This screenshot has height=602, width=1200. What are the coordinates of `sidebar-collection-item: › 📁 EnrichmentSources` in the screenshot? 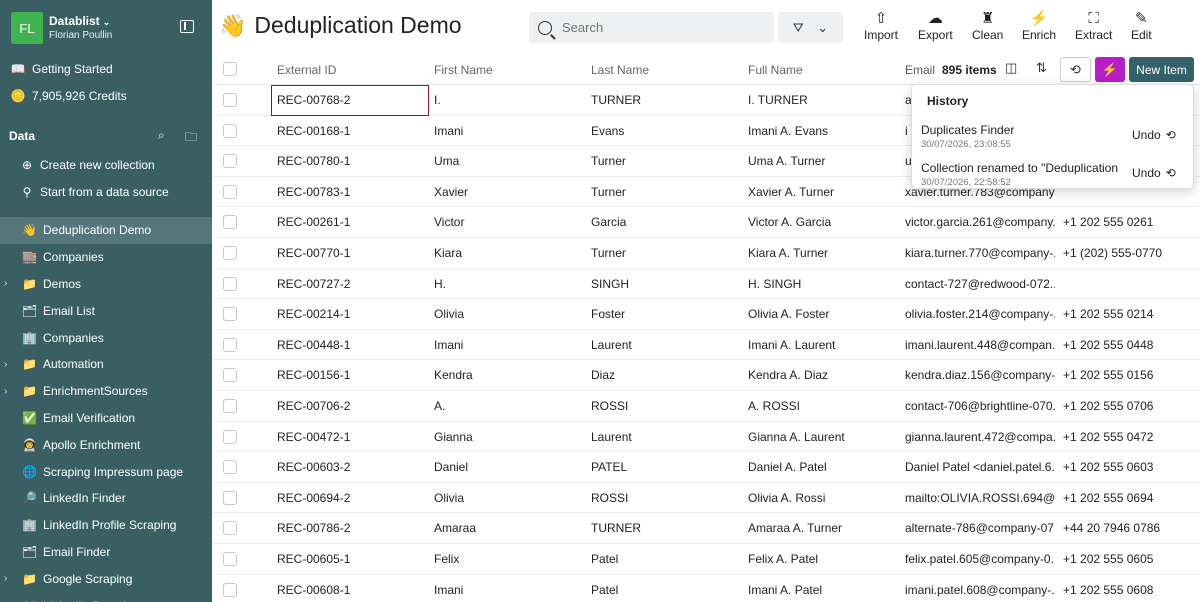 It's located at (106, 391).